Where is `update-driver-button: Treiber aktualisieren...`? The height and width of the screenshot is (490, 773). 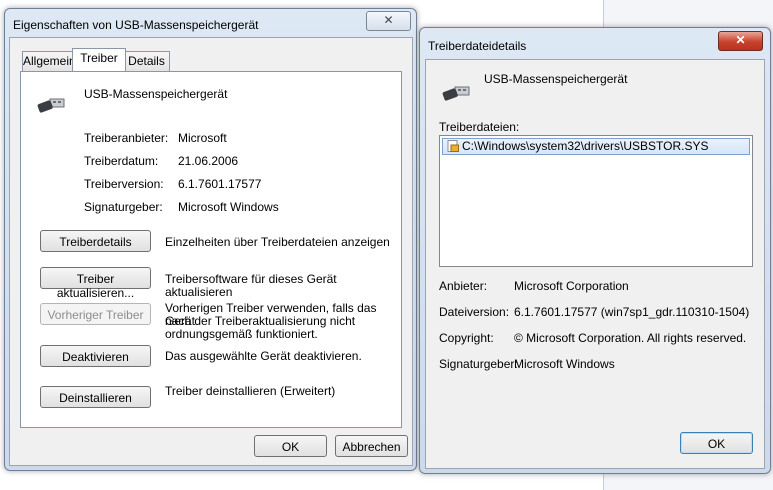 update-driver-button: Treiber aktualisieren... is located at coordinates (95, 283).